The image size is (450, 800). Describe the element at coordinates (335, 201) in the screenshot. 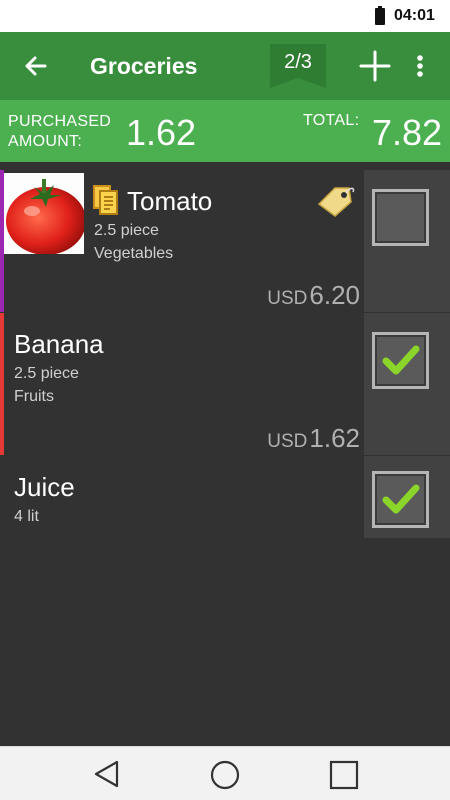

I see `price-tag-icon` at that location.